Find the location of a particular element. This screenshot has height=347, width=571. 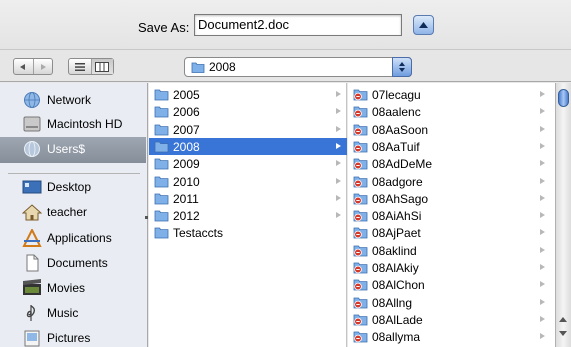

file-name: 08AlAkiy is located at coordinates (395, 268).